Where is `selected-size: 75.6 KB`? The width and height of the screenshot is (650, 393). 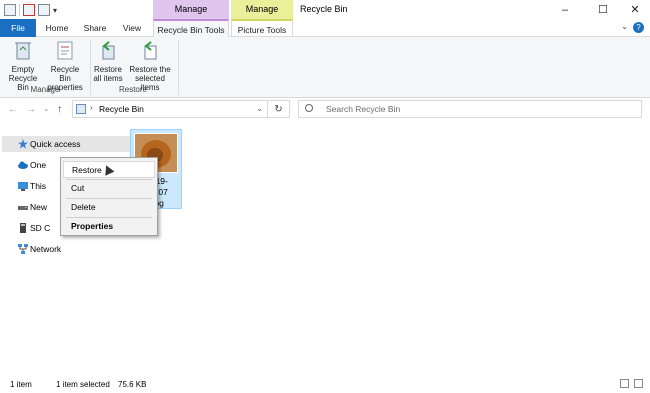 selected-size: 75.6 KB is located at coordinates (132, 384).